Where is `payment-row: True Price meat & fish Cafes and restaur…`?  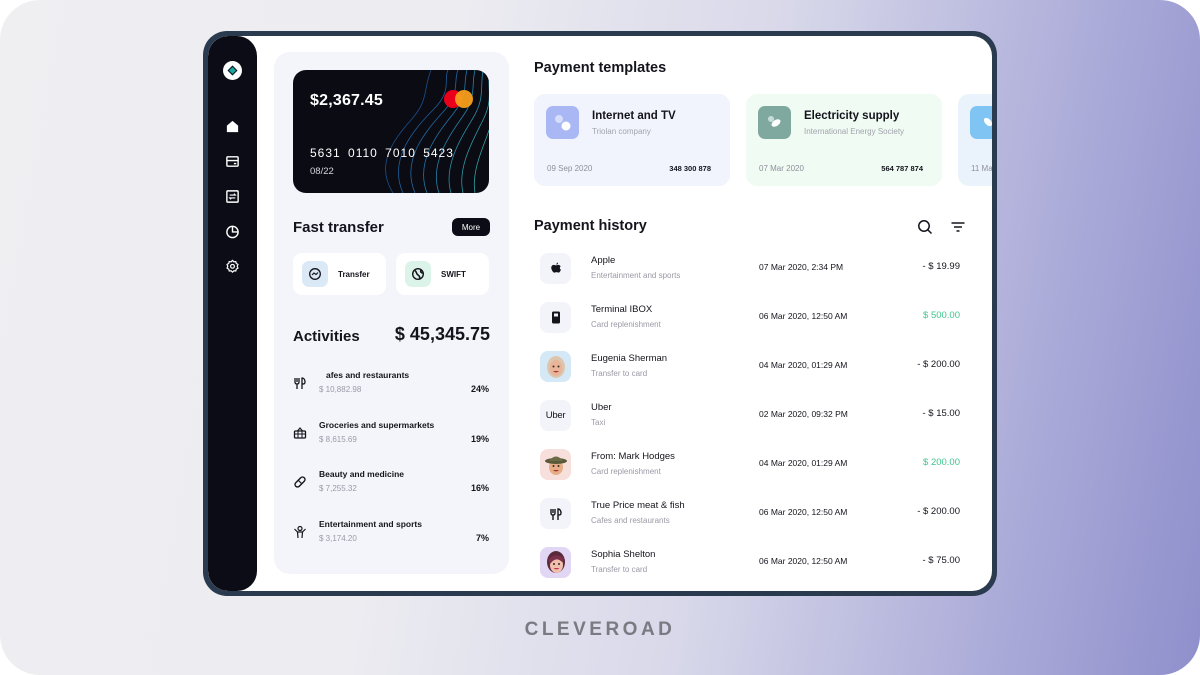 payment-row: True Price meat & fish Cafes and restaur… is located at coordinates (750, 515).